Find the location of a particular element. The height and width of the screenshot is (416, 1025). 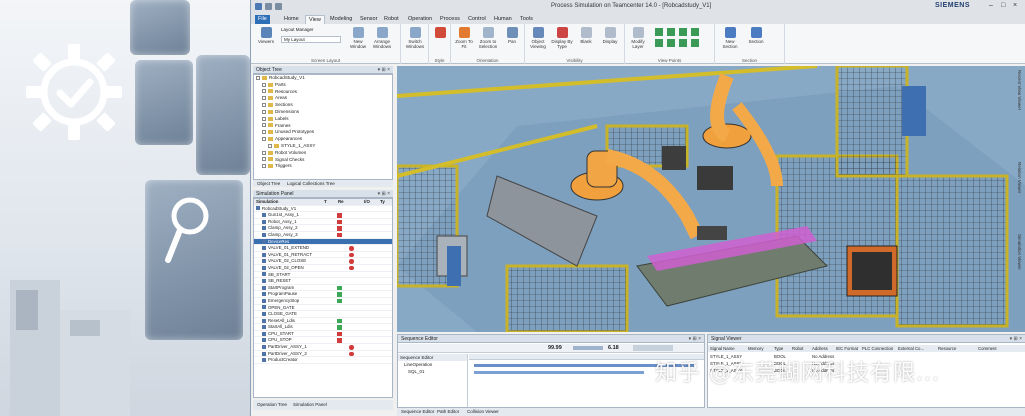

tree-item: RobcadStudy_V1 is located at coordinates (323, 78).